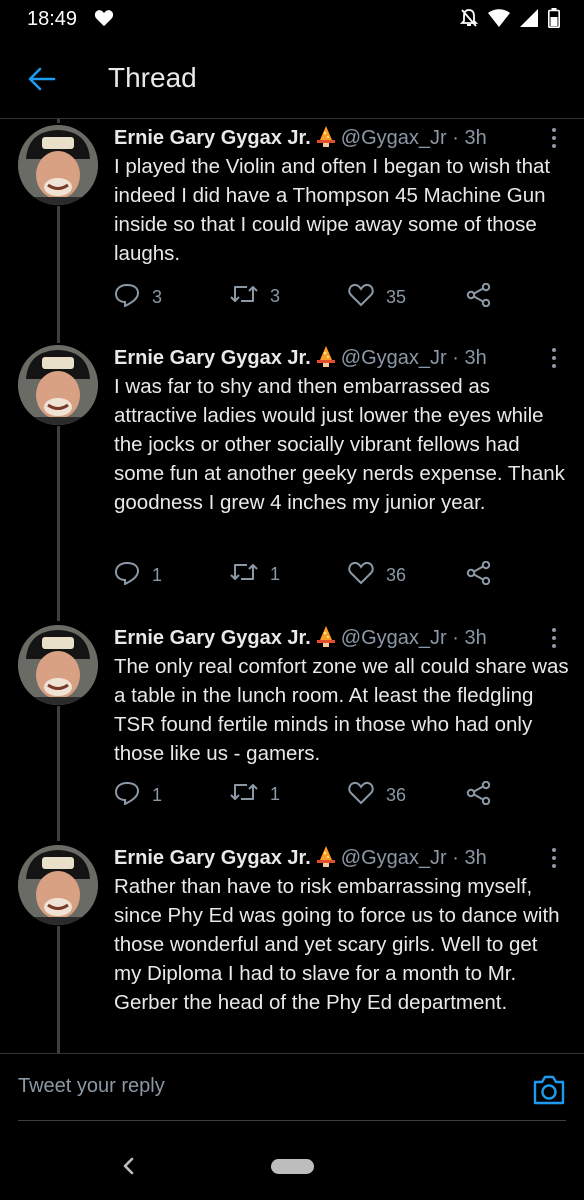 The image size is (584, 1200). I want to click on system-nav-bar, so click(292, 1161).